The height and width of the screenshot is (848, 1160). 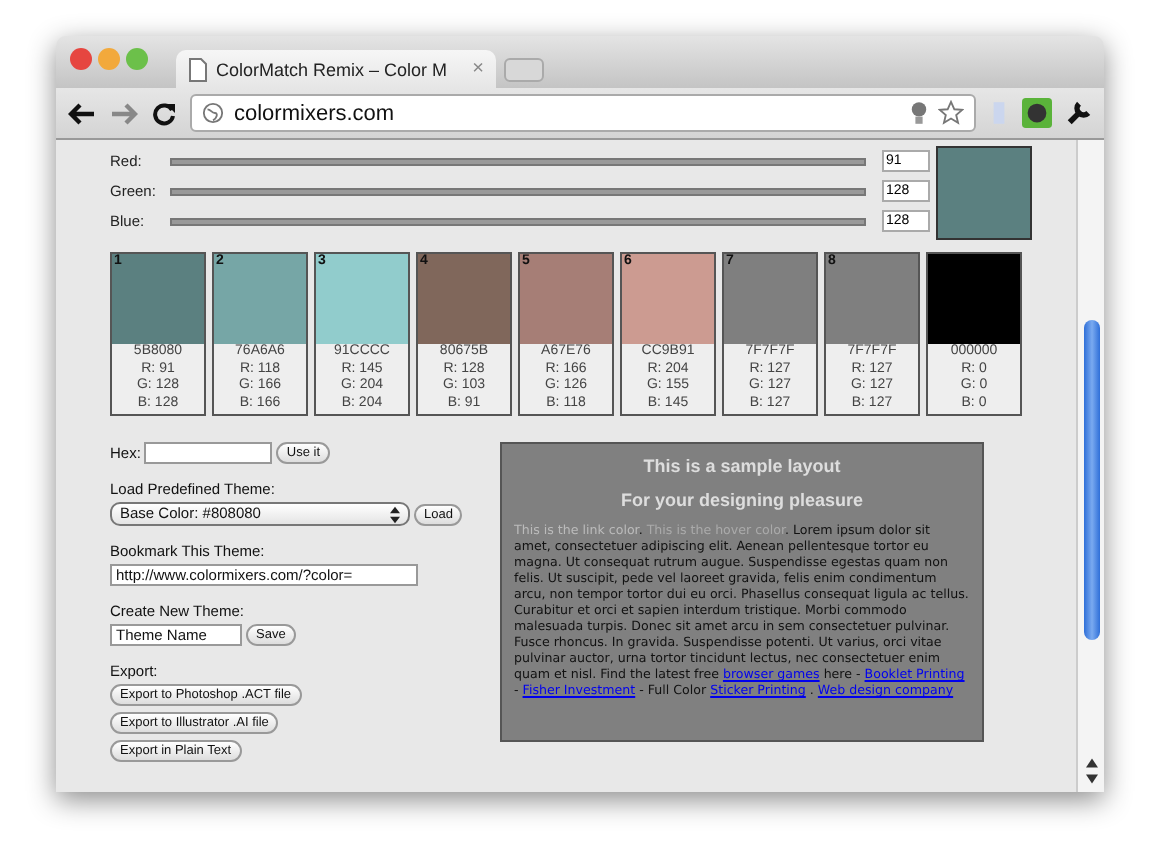 What do you see at coordinates (1091, 779) in the screenshot?
I see `scroll-down-arrow-icon` at bounding box center [1091, 779].